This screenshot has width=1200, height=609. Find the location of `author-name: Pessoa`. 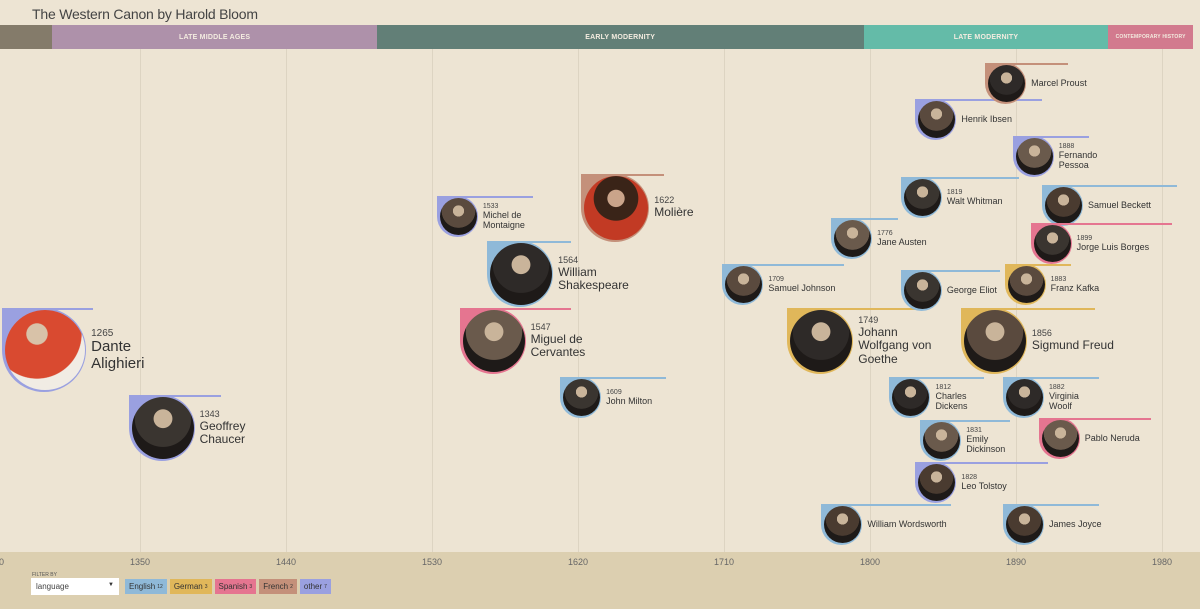

author-name: Pessoa is located at coordinates (1073, 165).